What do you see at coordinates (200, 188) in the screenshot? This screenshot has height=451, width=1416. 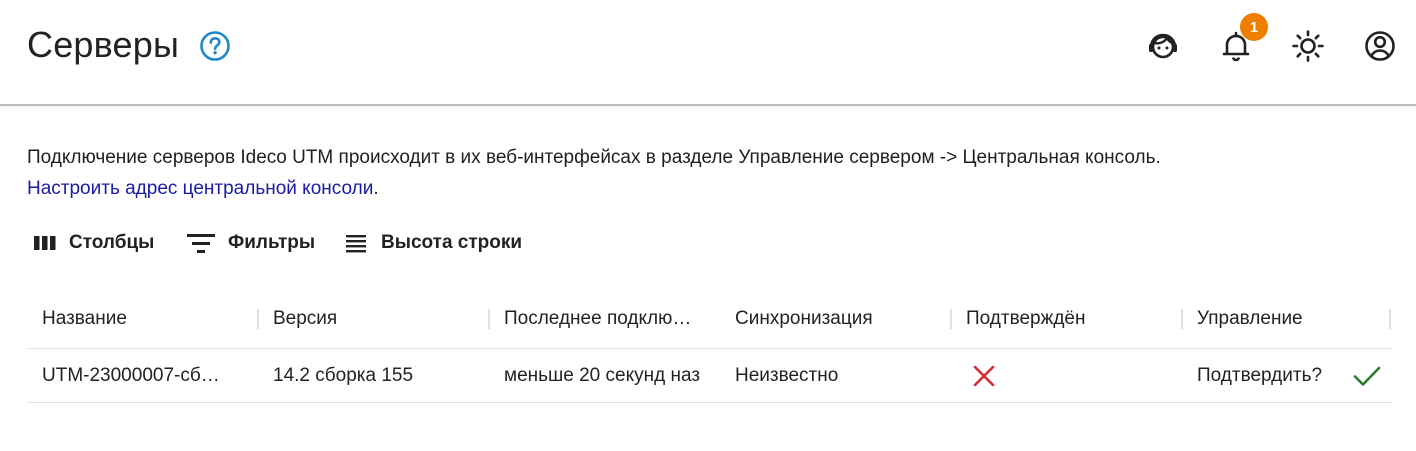 I see `console-address-link-text: Настроить адрес центральной консоли` at bounding box center [200, 188].